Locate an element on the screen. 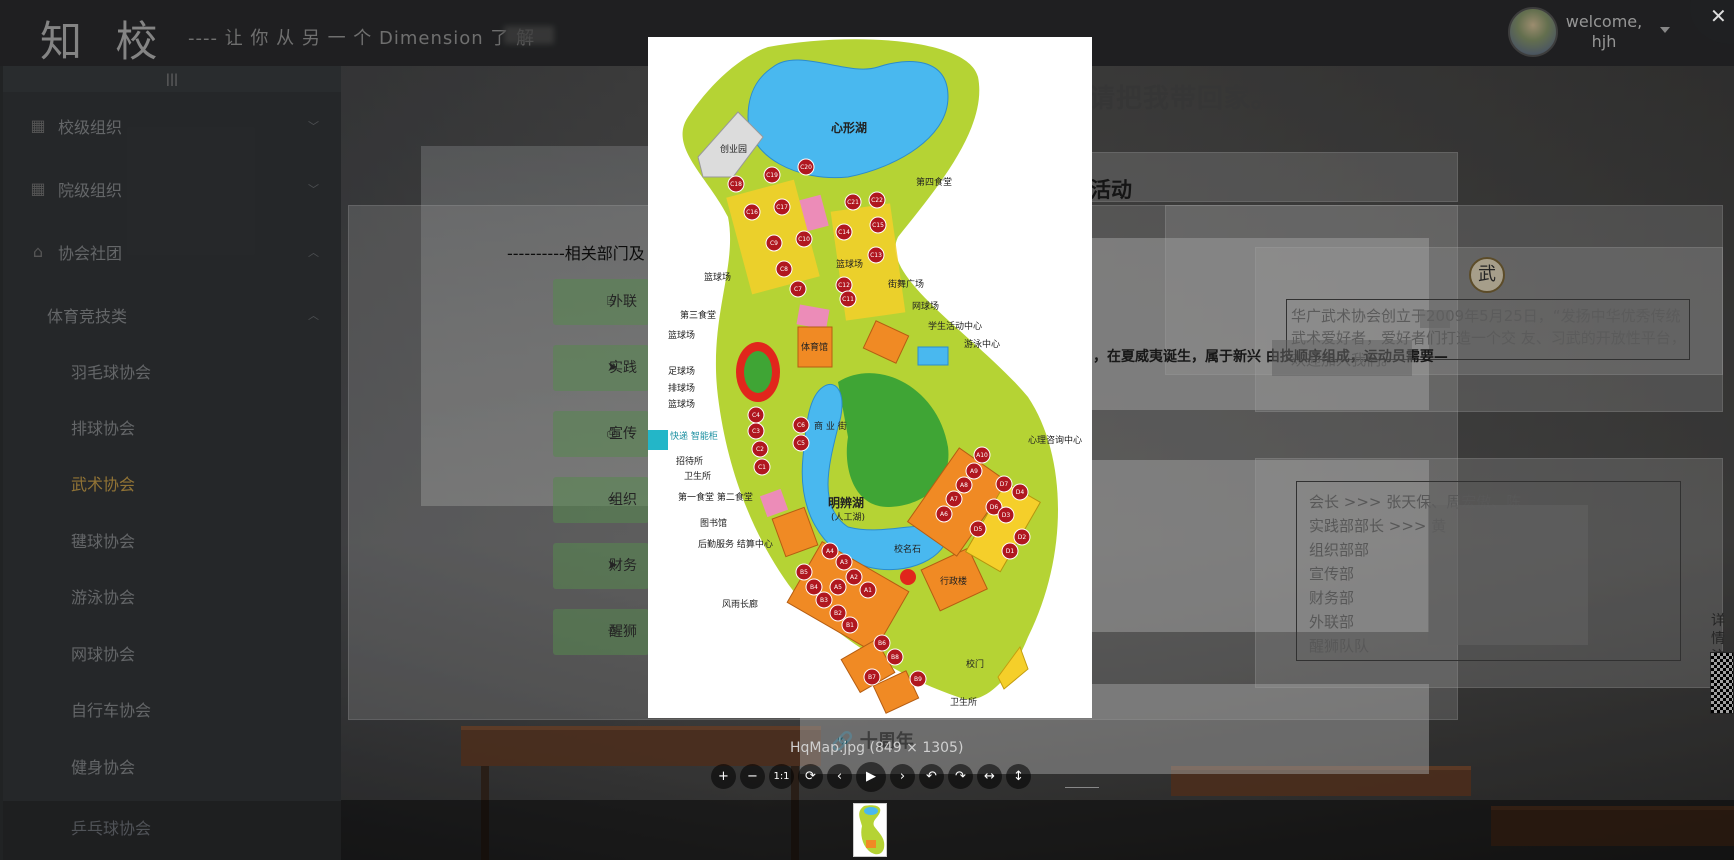  prev-icon: ‹ is located at coordinates (839, 776).